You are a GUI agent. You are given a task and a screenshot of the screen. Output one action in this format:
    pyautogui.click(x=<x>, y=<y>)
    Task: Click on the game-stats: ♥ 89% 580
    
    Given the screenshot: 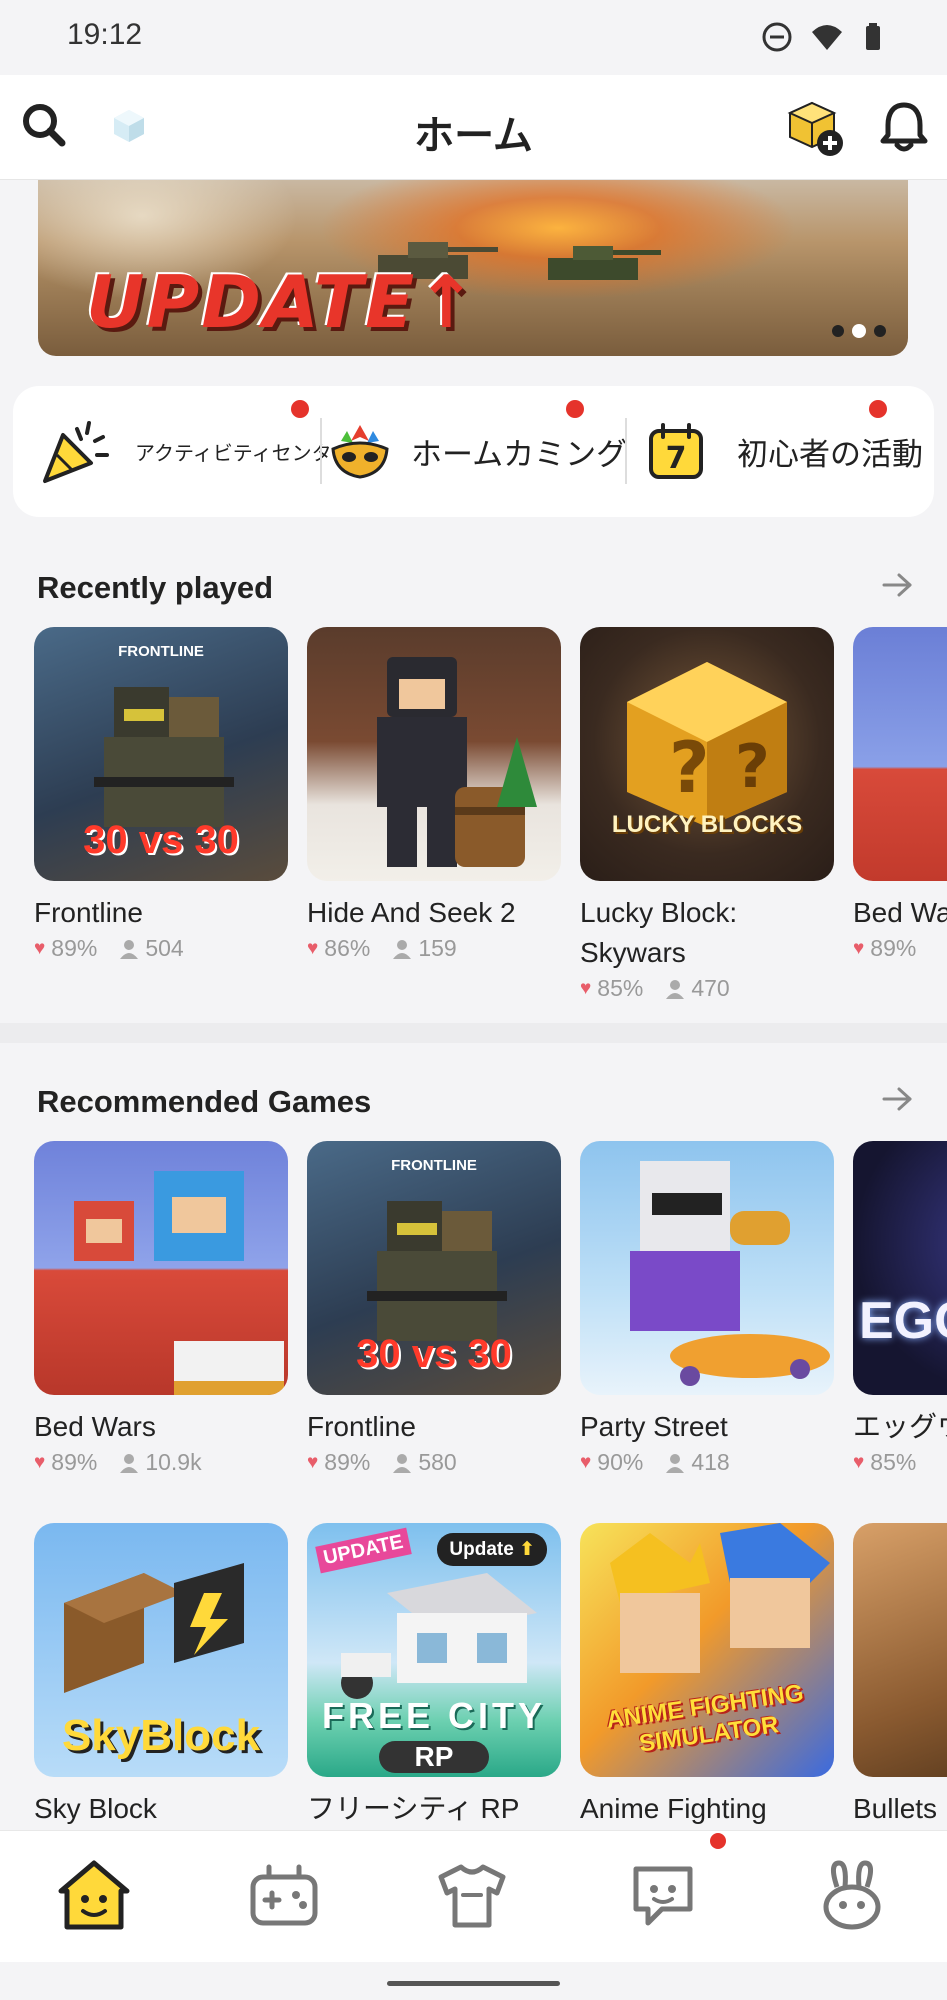 What is the action you would take?
    pyautogui.click(x=434, y=1462)
    